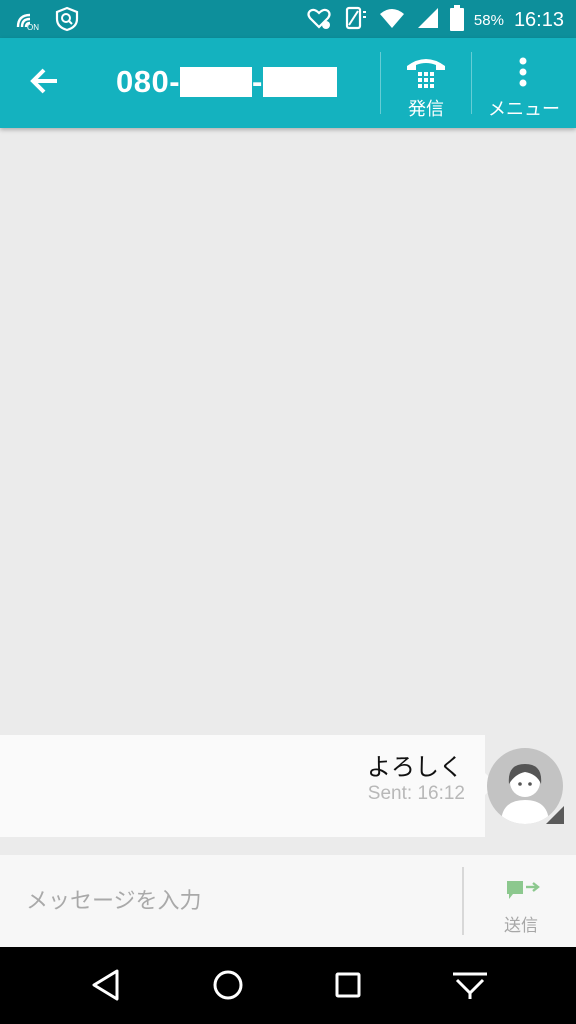 The width and height of the screenshot is (576, 1024). What do you see at coordinates (416, 793) in the screenshot?
I see `message-status: Sent: 16:12` at bounding box center [416, 793].